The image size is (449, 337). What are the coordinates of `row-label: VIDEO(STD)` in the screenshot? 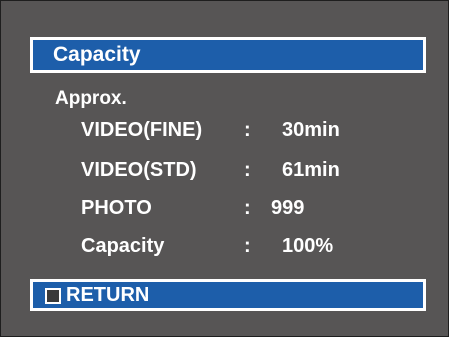 It's located at (139, 170).